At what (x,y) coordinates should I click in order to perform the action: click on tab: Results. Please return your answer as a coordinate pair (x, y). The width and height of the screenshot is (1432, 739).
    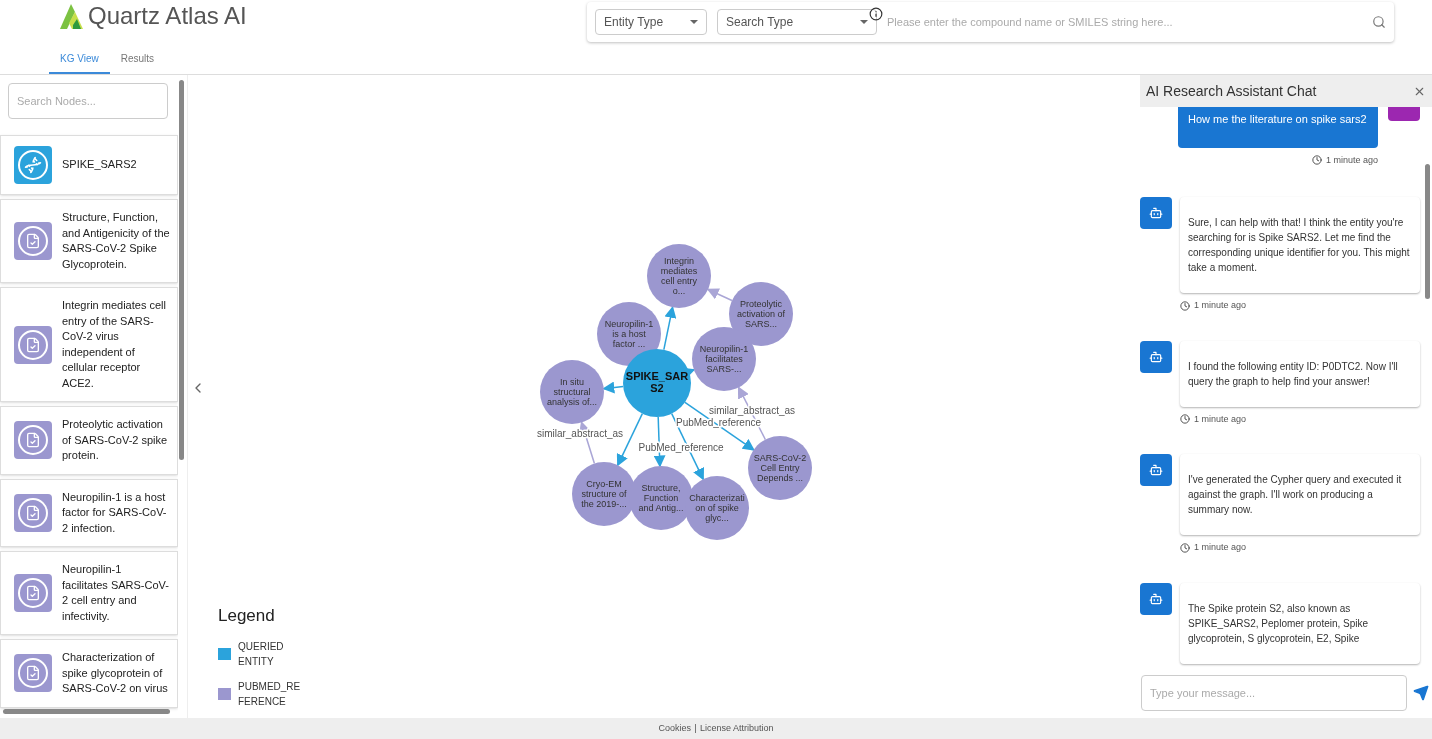
    Looking at the image, I should click on (137, 59).